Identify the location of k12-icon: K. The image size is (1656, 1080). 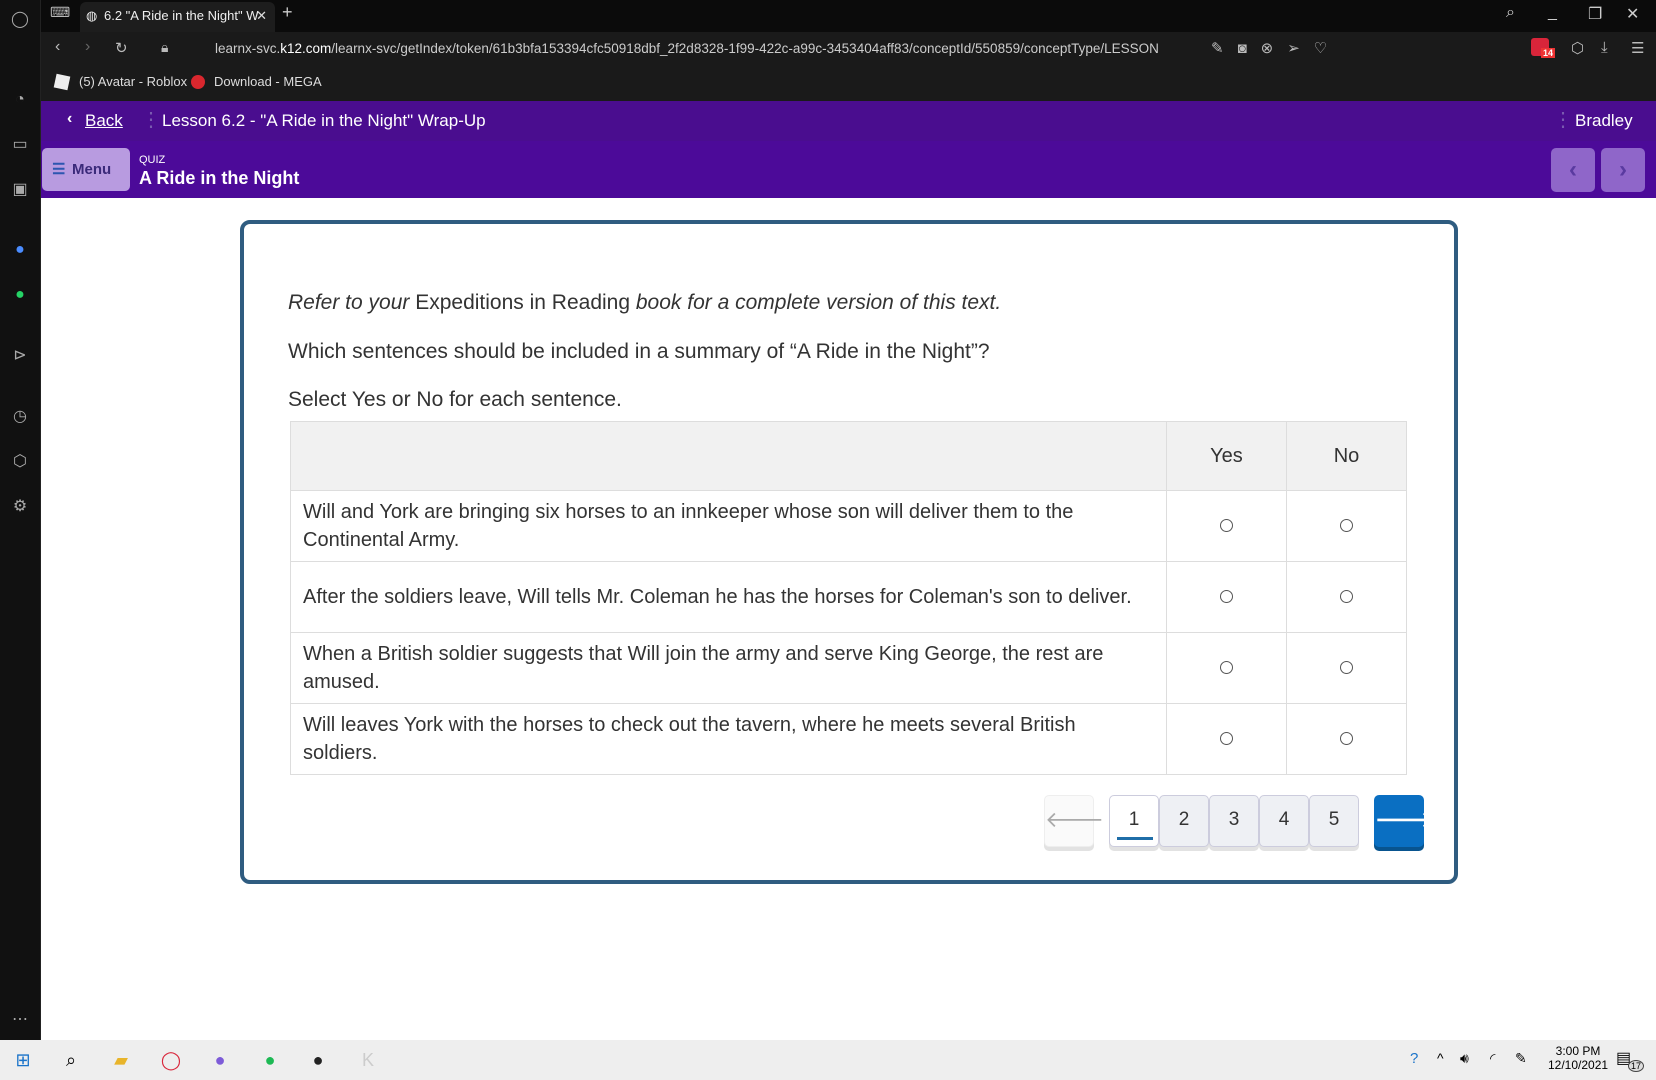
(368, 1060).